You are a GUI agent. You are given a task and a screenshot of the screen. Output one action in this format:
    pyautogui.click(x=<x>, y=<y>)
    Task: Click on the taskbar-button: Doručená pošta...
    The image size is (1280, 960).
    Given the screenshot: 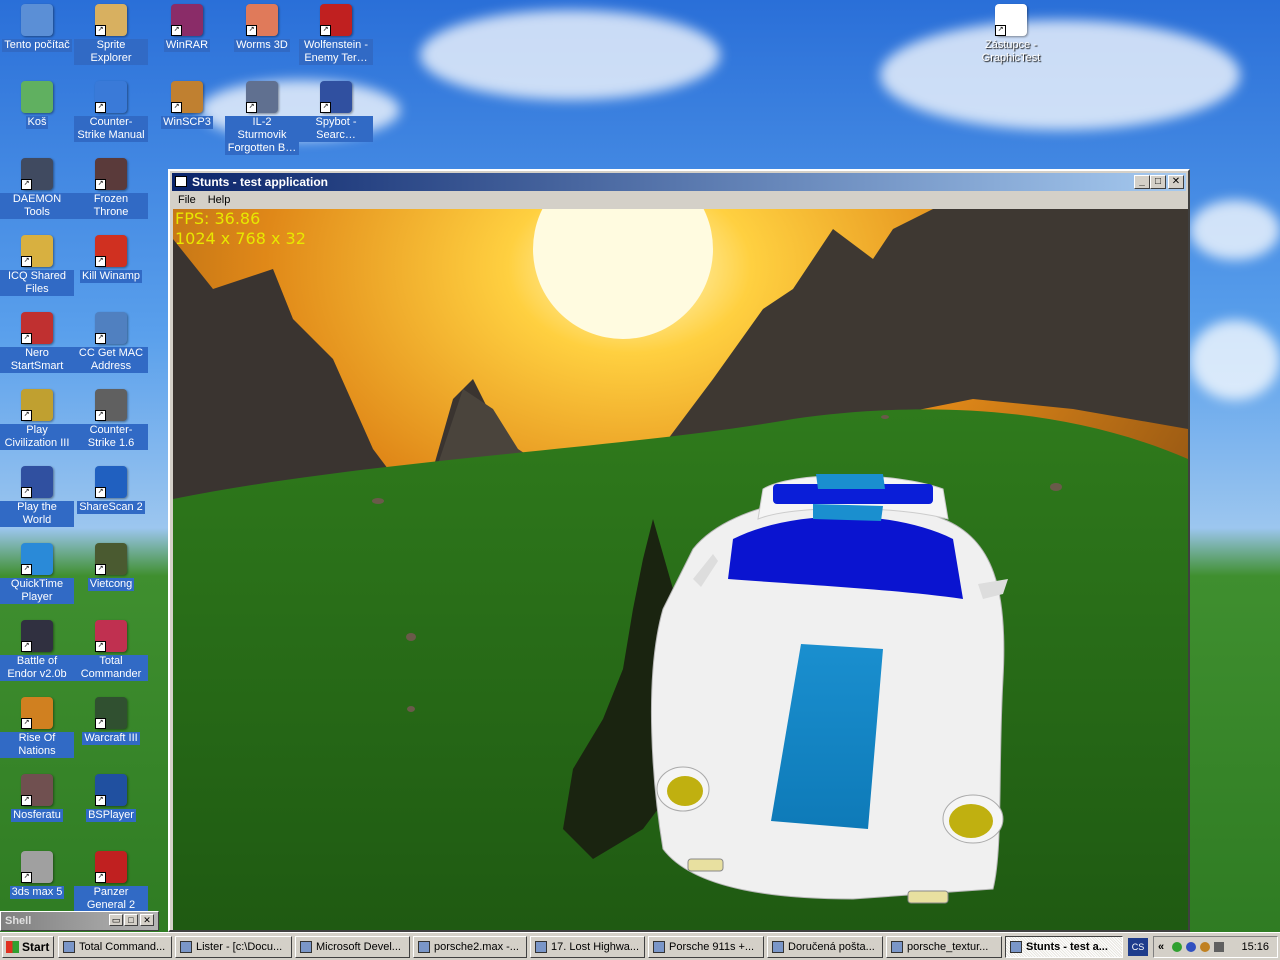 What is the action you would take?
    pyautogui.click(x=825, y=947)
    